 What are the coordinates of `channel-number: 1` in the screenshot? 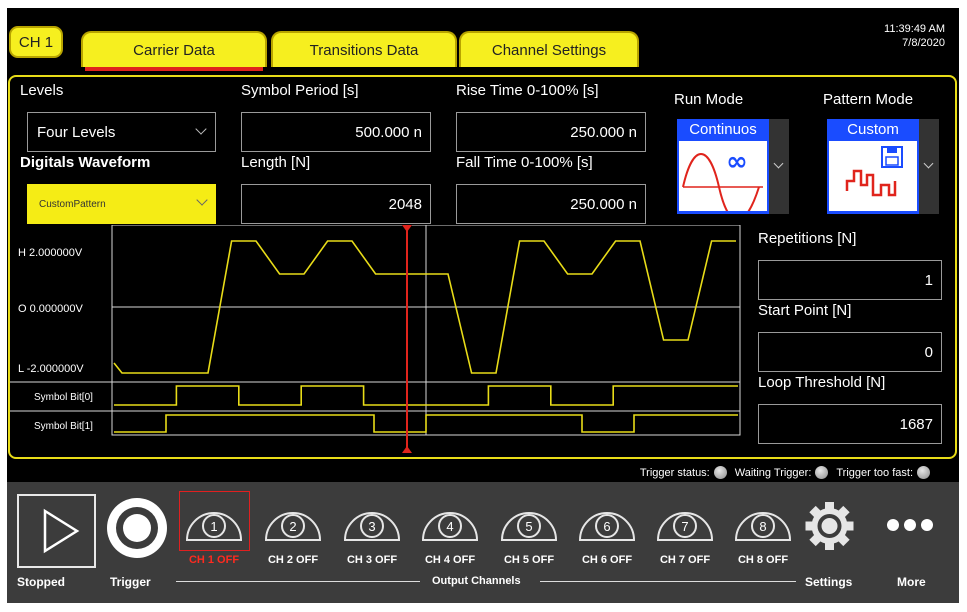 It's located at (213, 526).